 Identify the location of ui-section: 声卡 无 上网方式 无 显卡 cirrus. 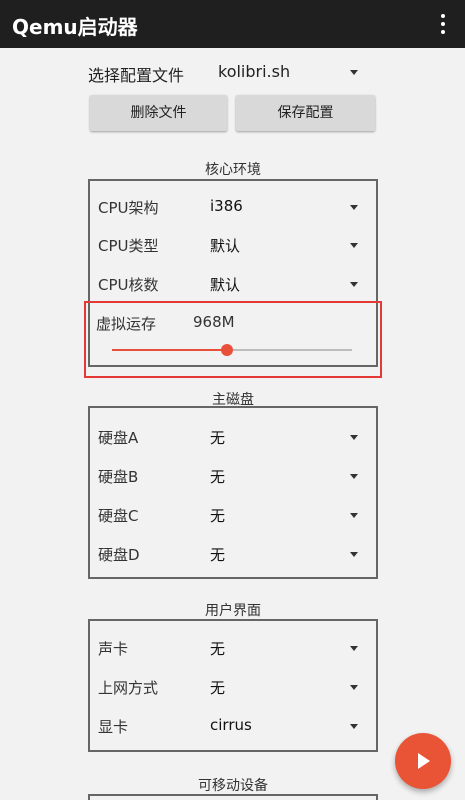
(233, 685).